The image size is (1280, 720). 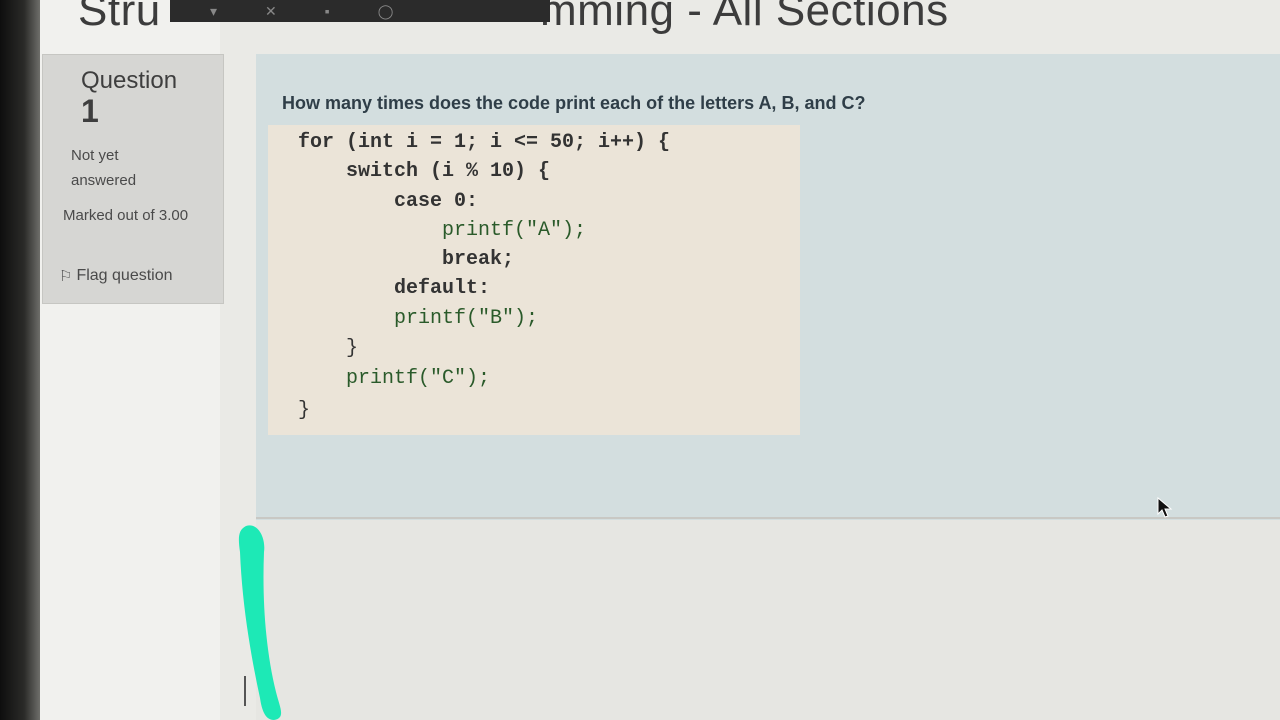 I want to click on code-line-text: break;, so click(x=406, y=259).